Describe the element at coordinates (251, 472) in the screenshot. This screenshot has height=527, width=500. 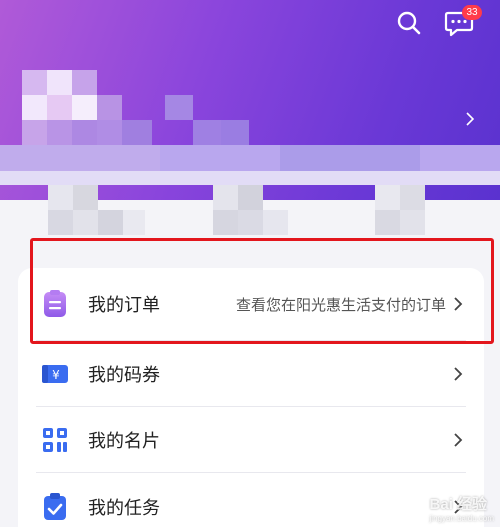
I see `divider` at that location.